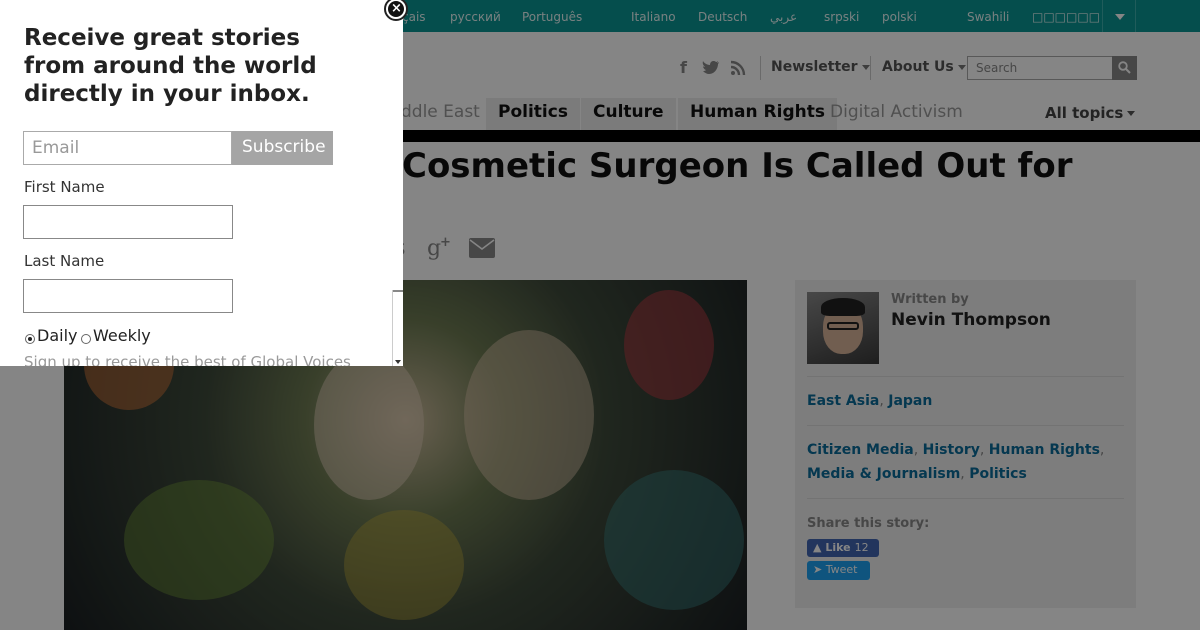  I want to click on close-icon: ×, so click(396, 8).